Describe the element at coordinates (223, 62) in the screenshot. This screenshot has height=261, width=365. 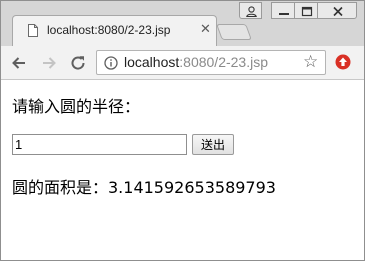
I see `url-path: :8080/2-23.jsp` at that location.